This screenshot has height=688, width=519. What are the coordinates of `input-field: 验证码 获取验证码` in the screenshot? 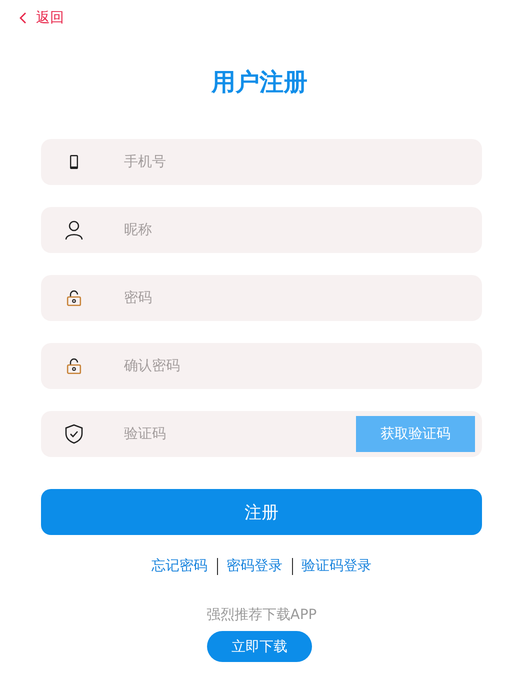 It's located at (261, 434).